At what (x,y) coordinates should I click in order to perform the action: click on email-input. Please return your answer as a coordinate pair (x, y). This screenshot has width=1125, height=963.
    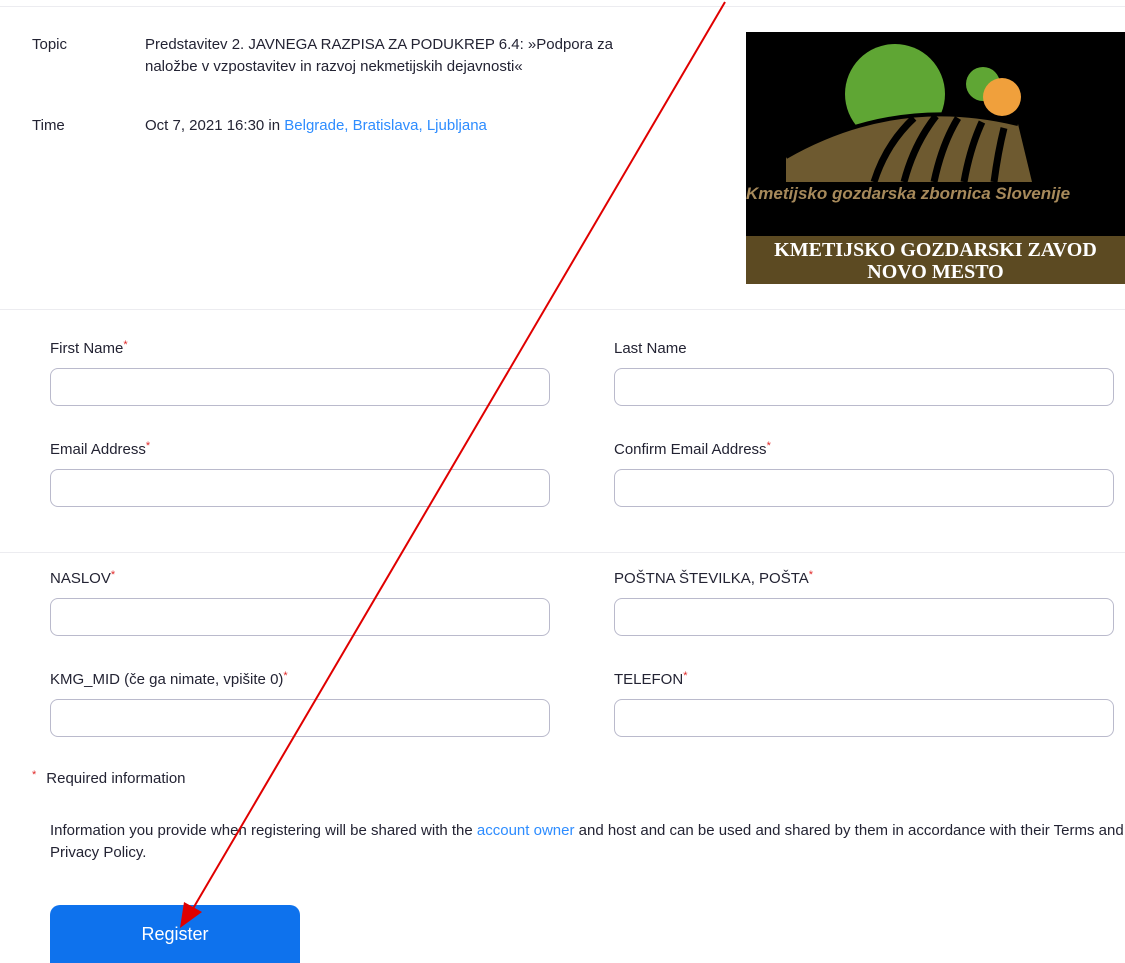
    Looking at the image, I should click on (300, 488).